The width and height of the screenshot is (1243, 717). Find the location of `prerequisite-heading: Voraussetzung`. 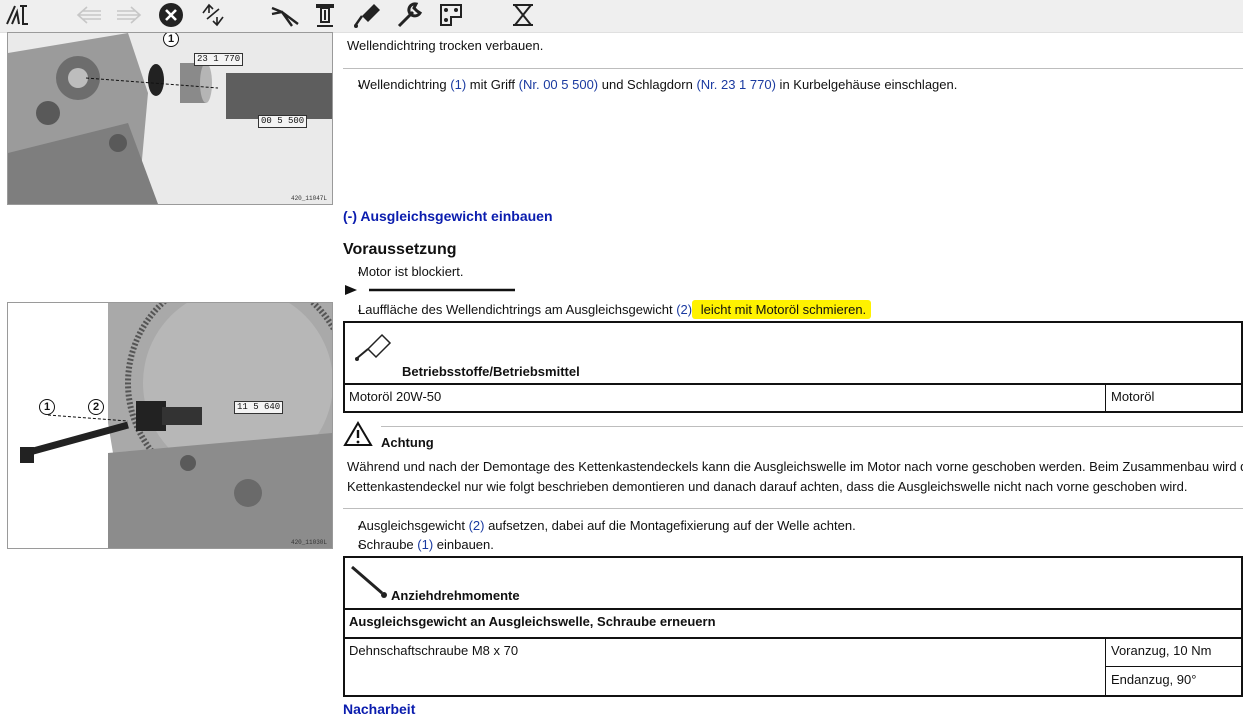

prerequisite-heading: Voraussetzung is located at coordinates (400, 249).